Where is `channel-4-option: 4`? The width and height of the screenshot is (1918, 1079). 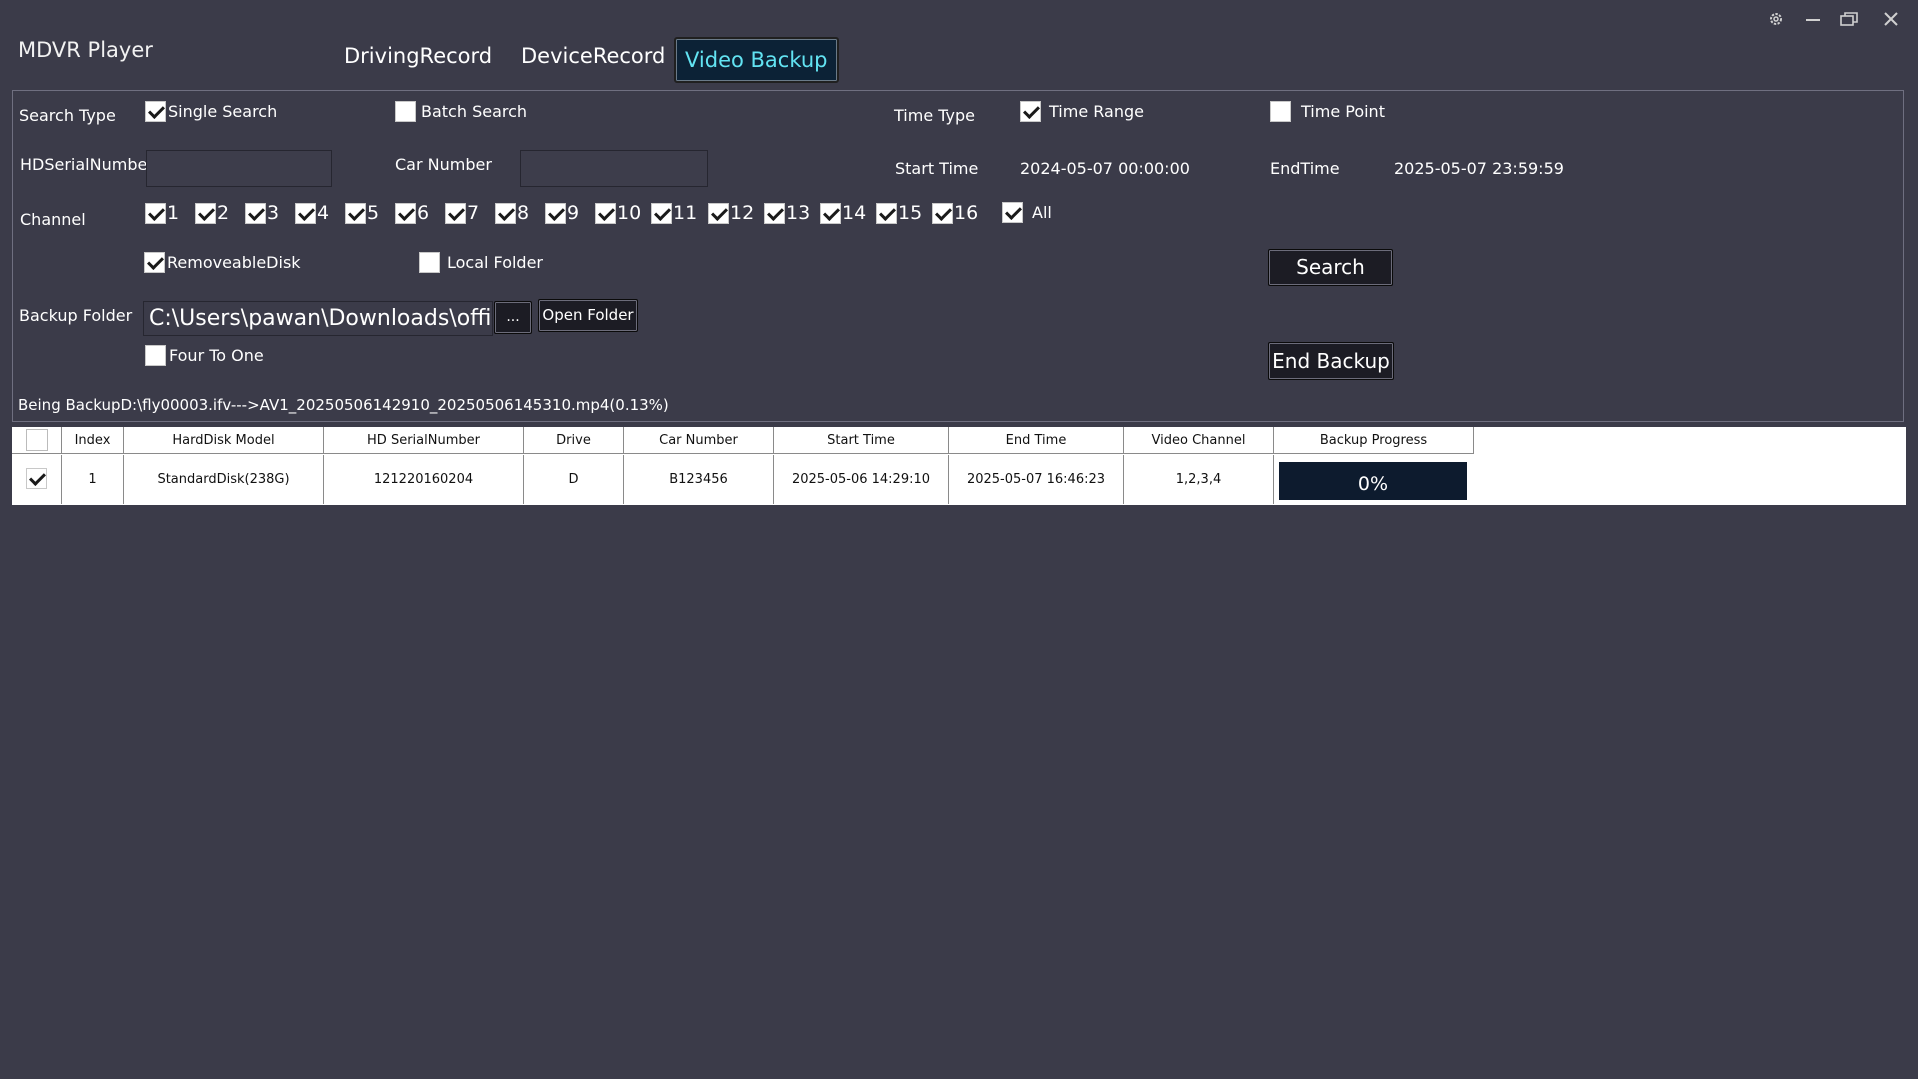 channel-4-option: 4 is located at coordinates (312, 213).